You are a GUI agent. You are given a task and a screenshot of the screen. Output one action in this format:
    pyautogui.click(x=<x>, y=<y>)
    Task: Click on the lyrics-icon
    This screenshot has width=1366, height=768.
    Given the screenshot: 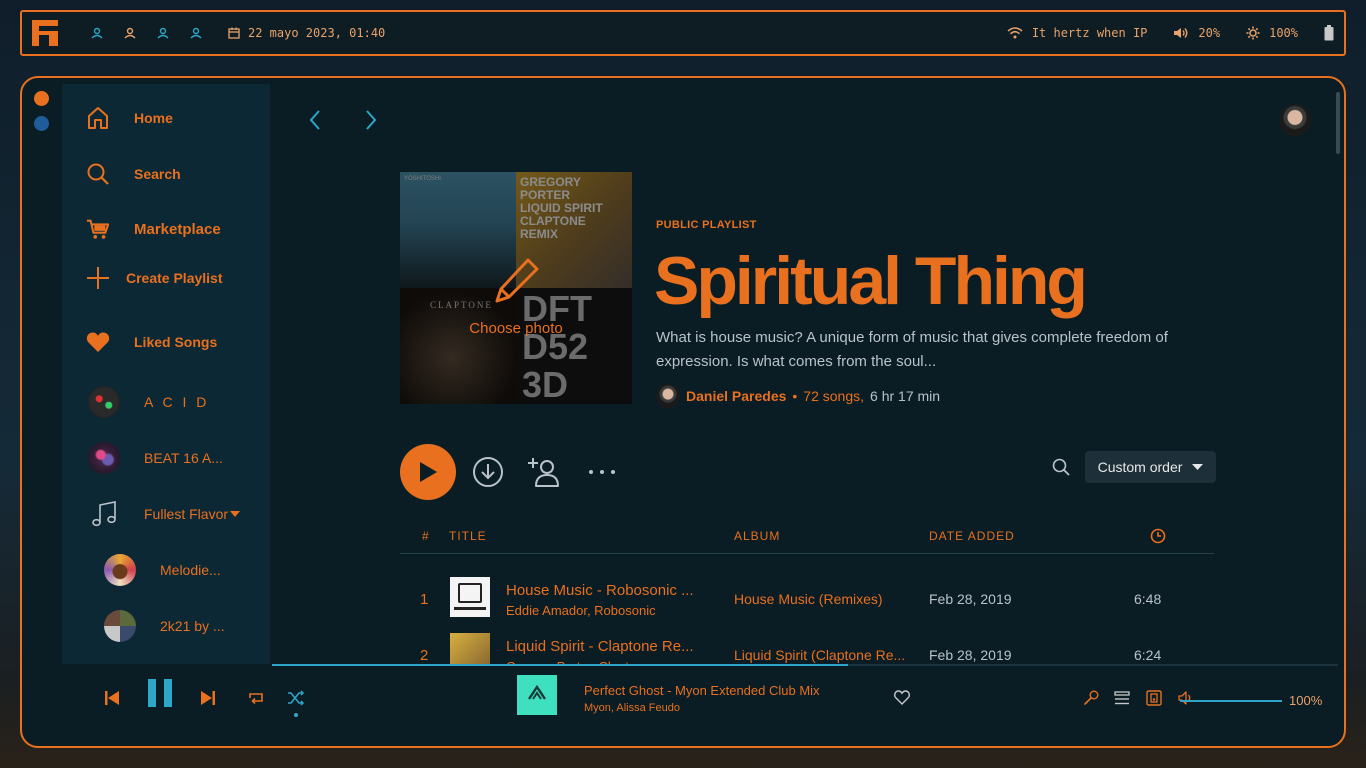 What is the action you would take?
    pyautogui.click(x=1091, y=698)
    